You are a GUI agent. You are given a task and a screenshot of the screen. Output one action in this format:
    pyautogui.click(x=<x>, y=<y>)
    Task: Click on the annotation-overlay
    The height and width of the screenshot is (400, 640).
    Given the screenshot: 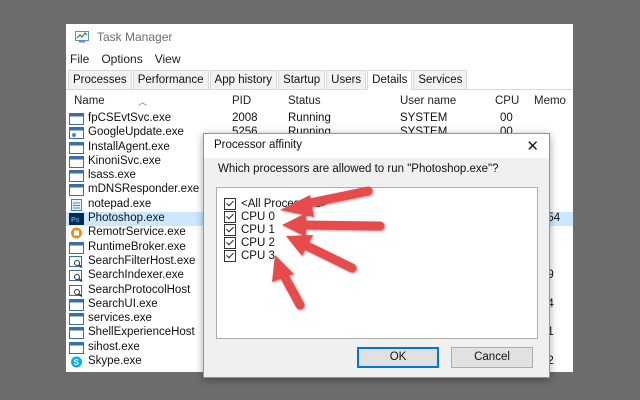 What is the action you would take?
    pyautogui.click(x=328, y=248)
    